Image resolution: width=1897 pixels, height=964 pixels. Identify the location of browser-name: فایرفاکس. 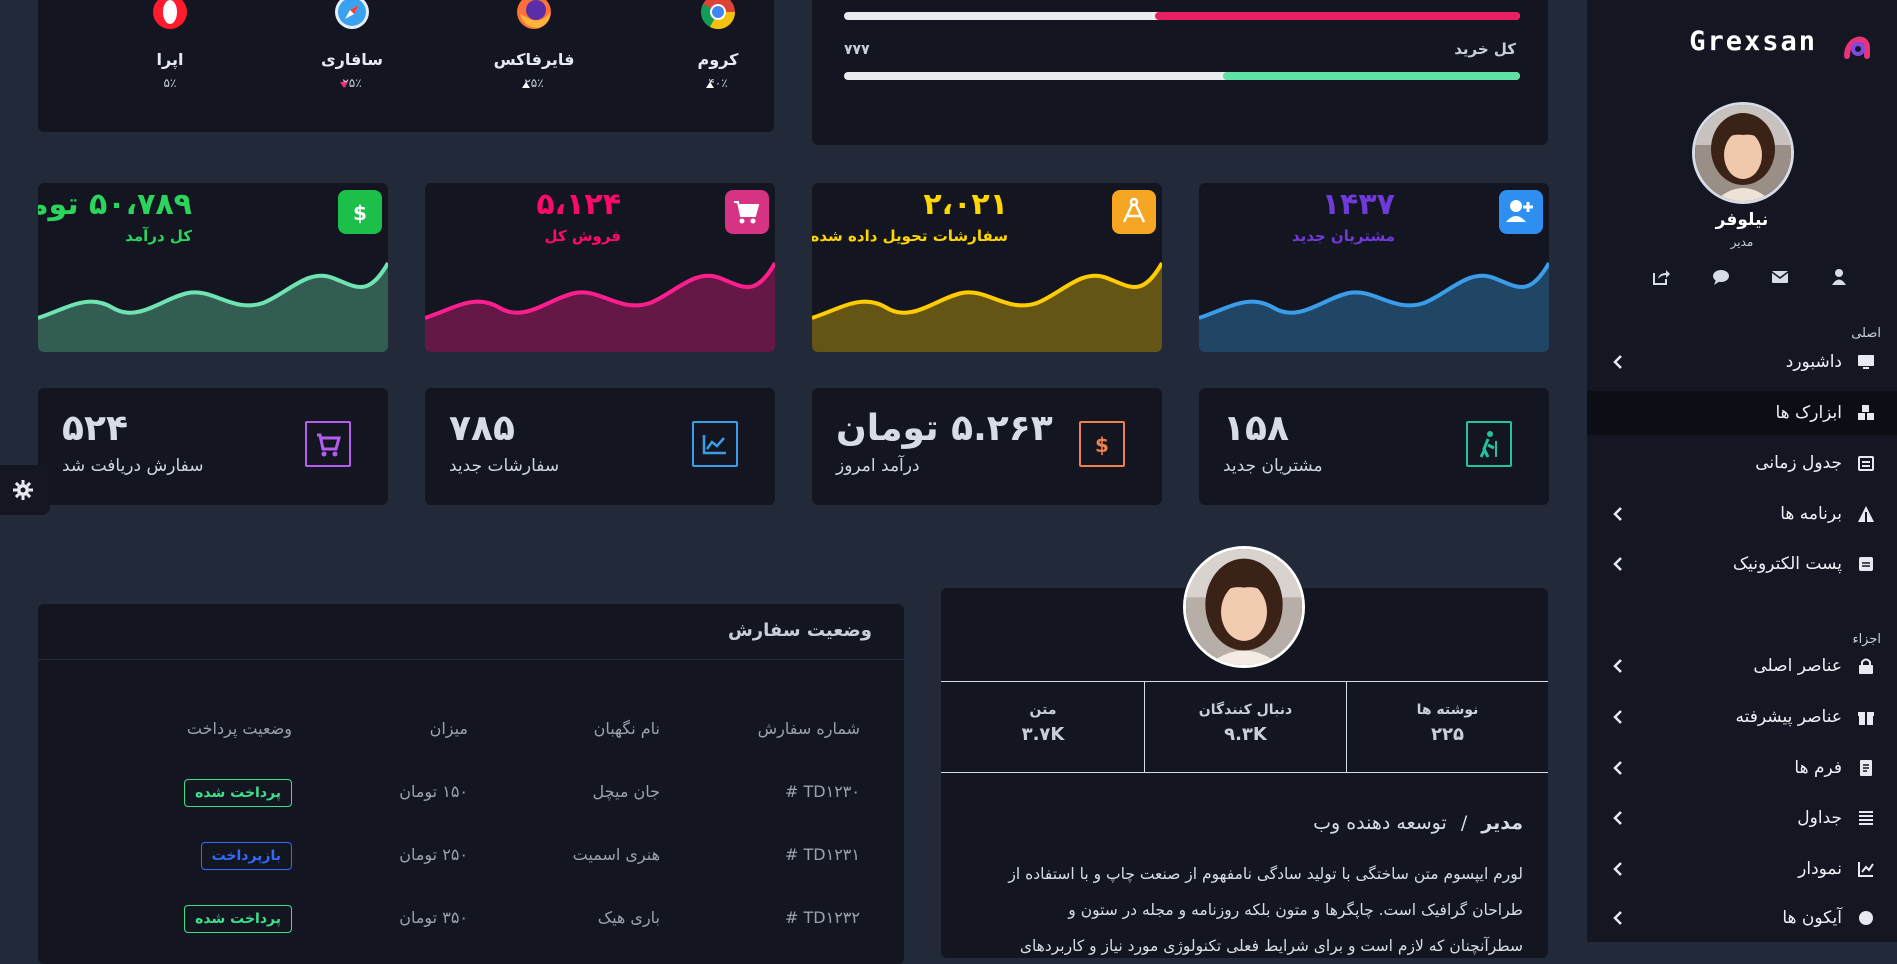
(534, 59).